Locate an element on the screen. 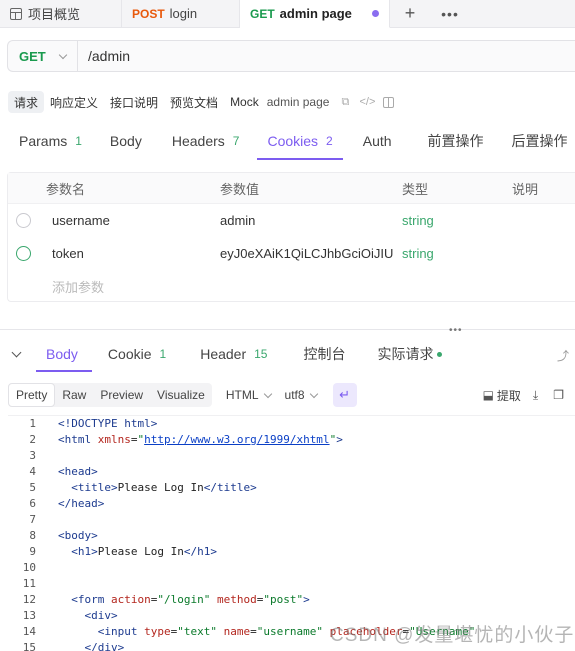 The height and width of the screenshot is (651, 575). tab-post-processors: 后置操作 is located at coordinates (538, 141).